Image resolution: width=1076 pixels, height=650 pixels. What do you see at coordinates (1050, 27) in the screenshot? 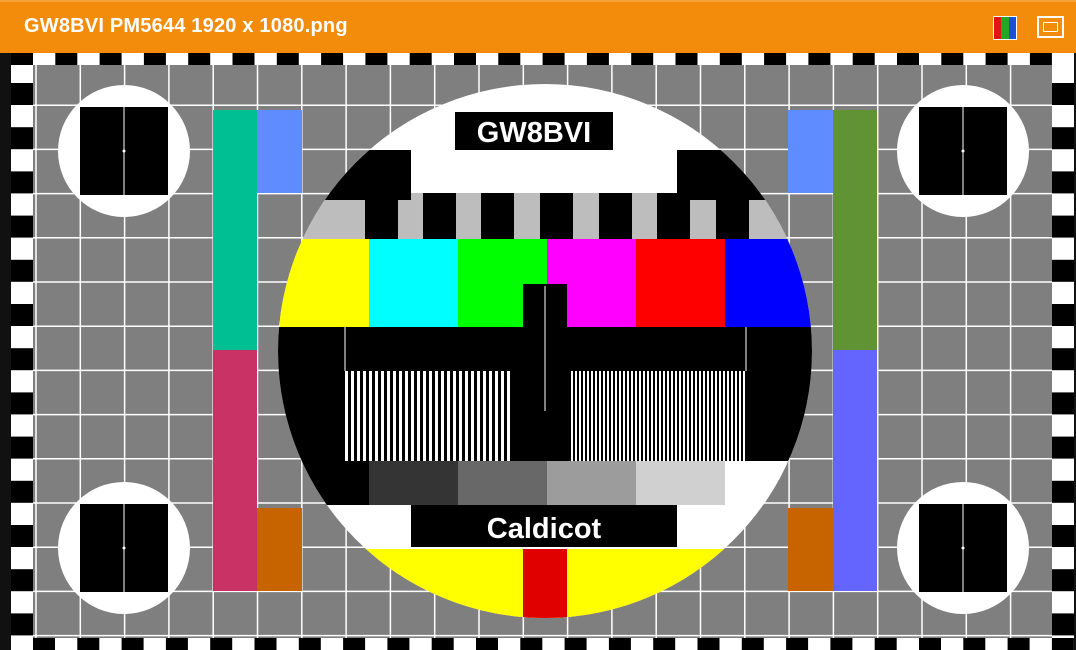
I see `maximize-icon` at bounding box center [1050, 27].